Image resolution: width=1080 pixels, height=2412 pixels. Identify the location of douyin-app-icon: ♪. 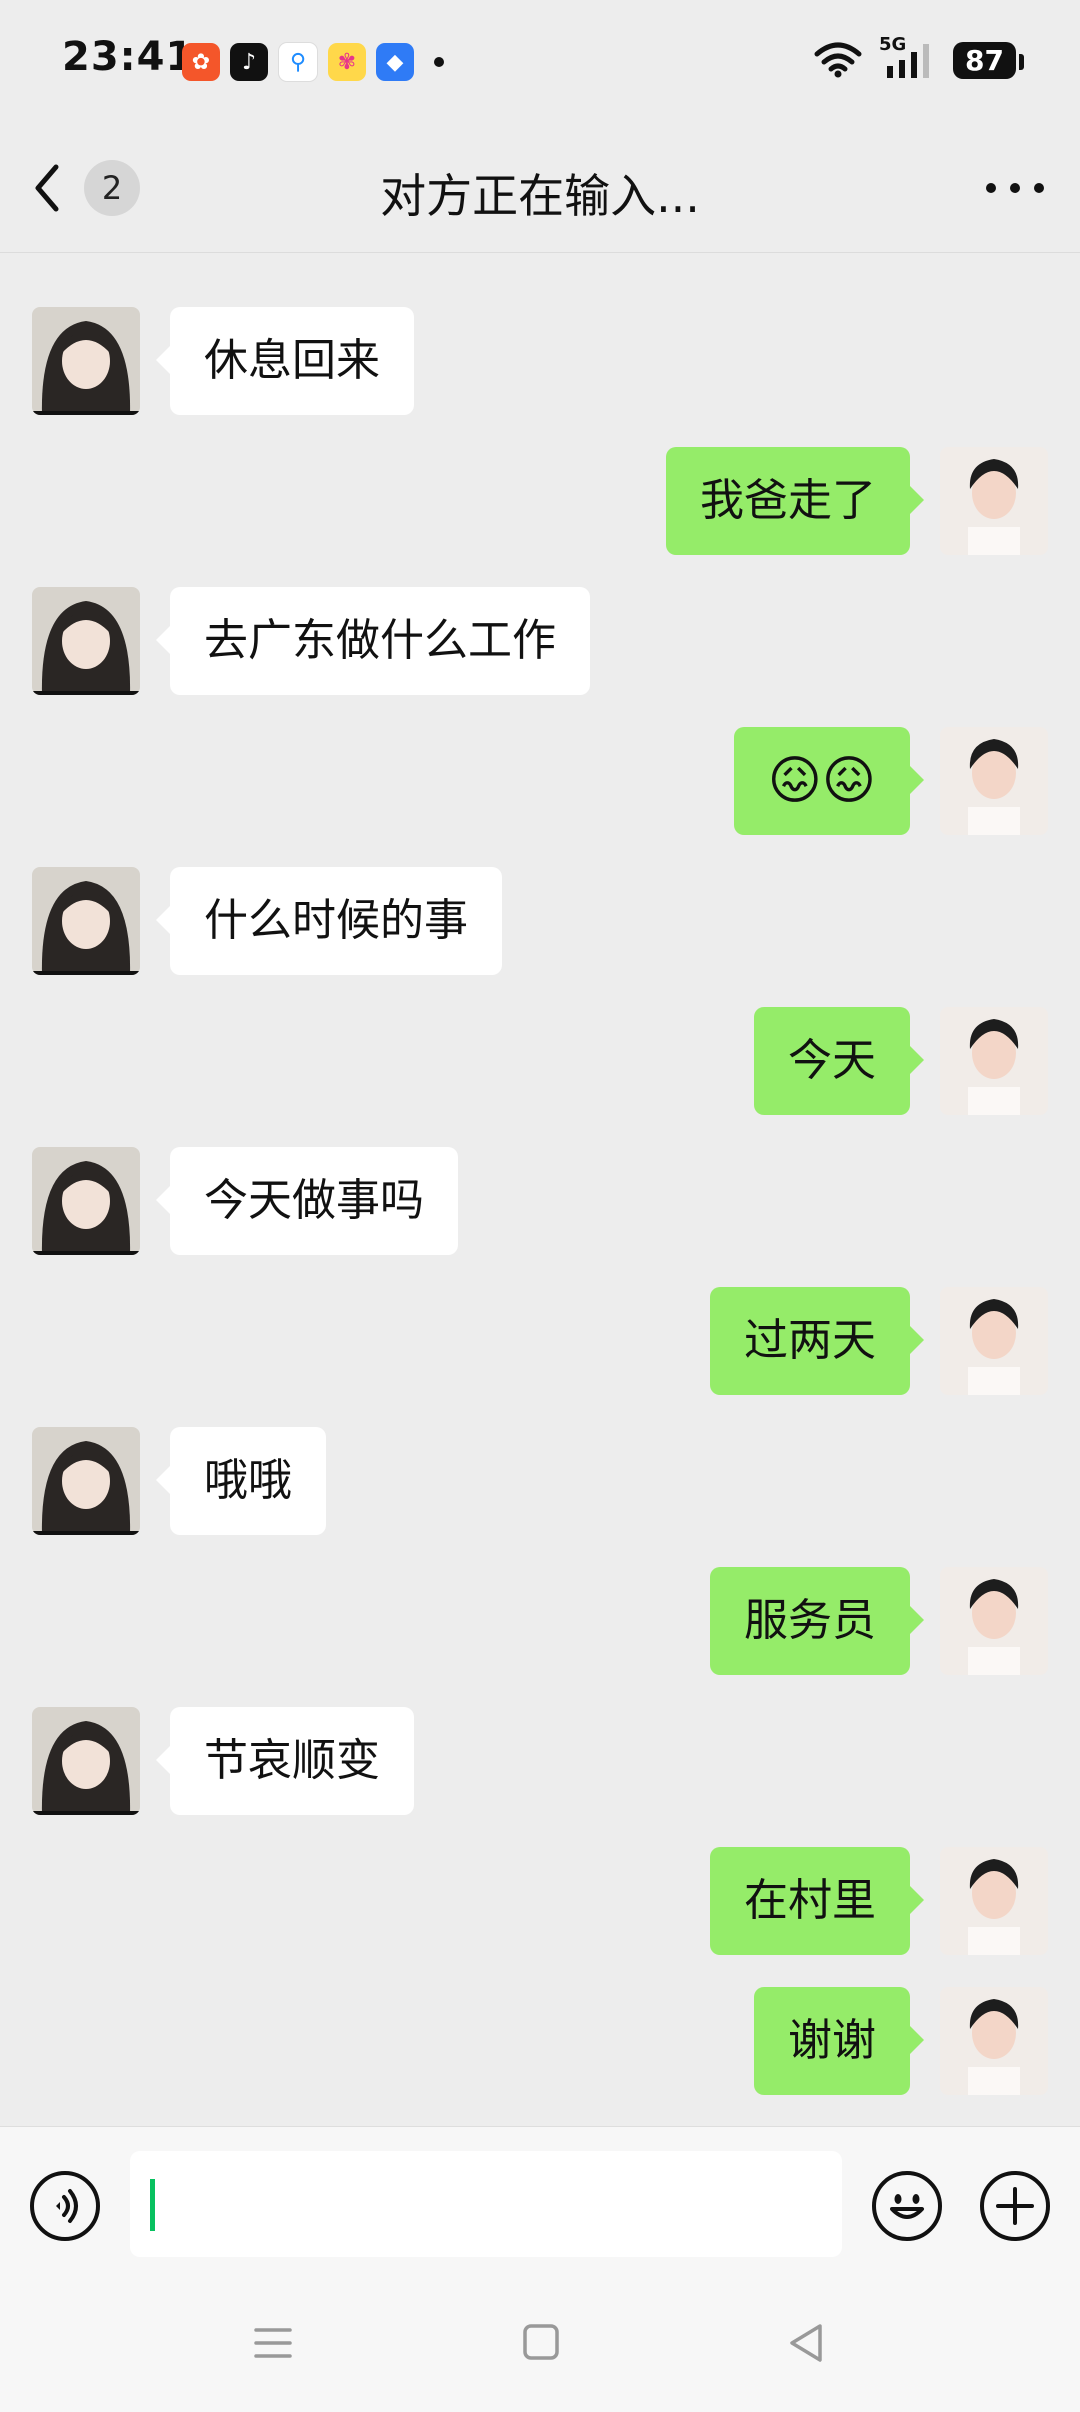
(249, 62).